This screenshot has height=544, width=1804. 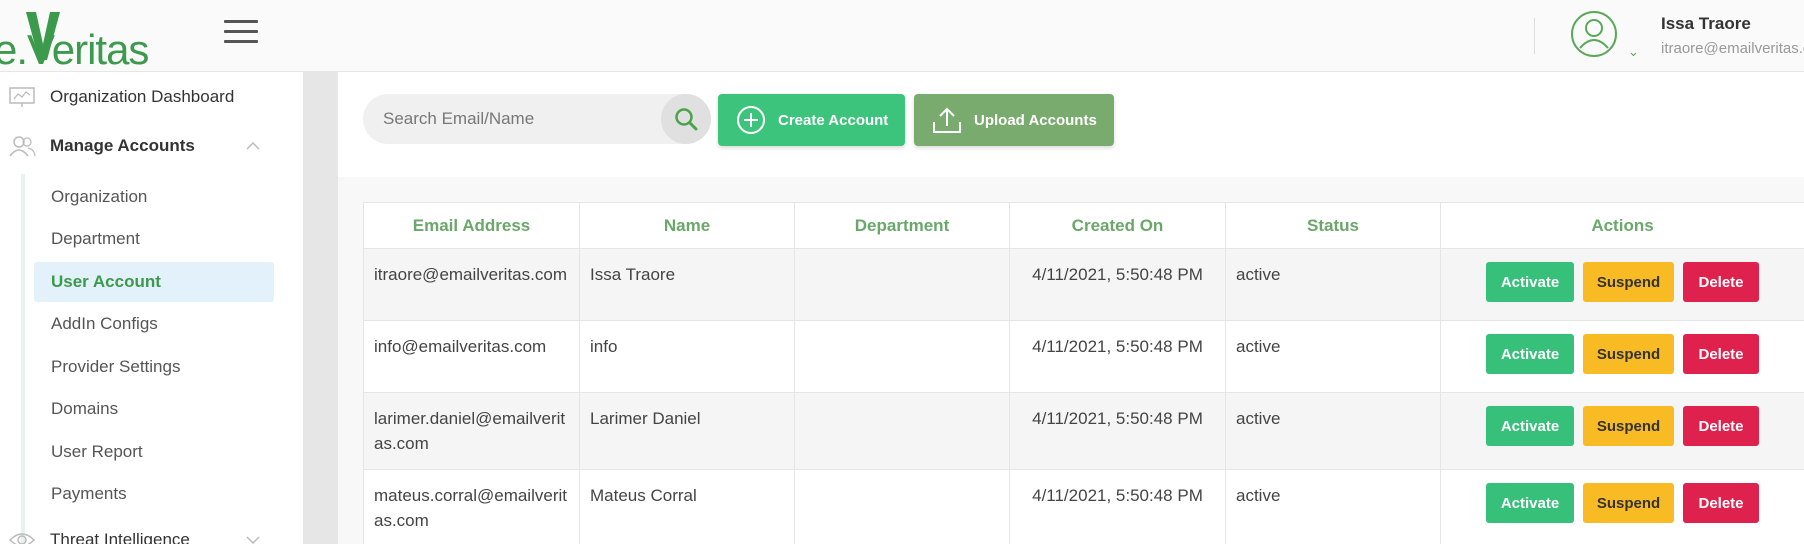 What do you see at coordinates (154, 409) in the screenshot?
I see `sidebar-subitem-domains: Domains` at bounding box center [154, 409].